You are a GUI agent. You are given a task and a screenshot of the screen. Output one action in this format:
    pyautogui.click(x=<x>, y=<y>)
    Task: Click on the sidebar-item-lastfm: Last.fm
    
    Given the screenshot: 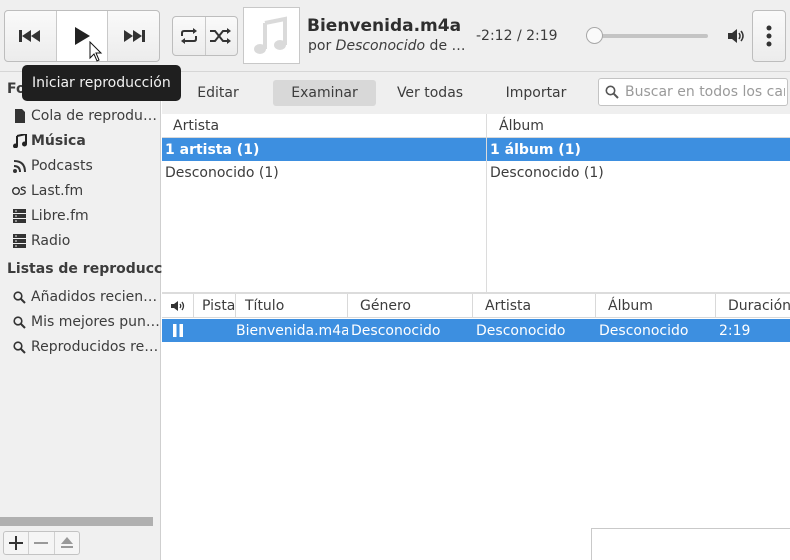 What is the action you would take?
    pyautogui.click(x=86, y=191)
    